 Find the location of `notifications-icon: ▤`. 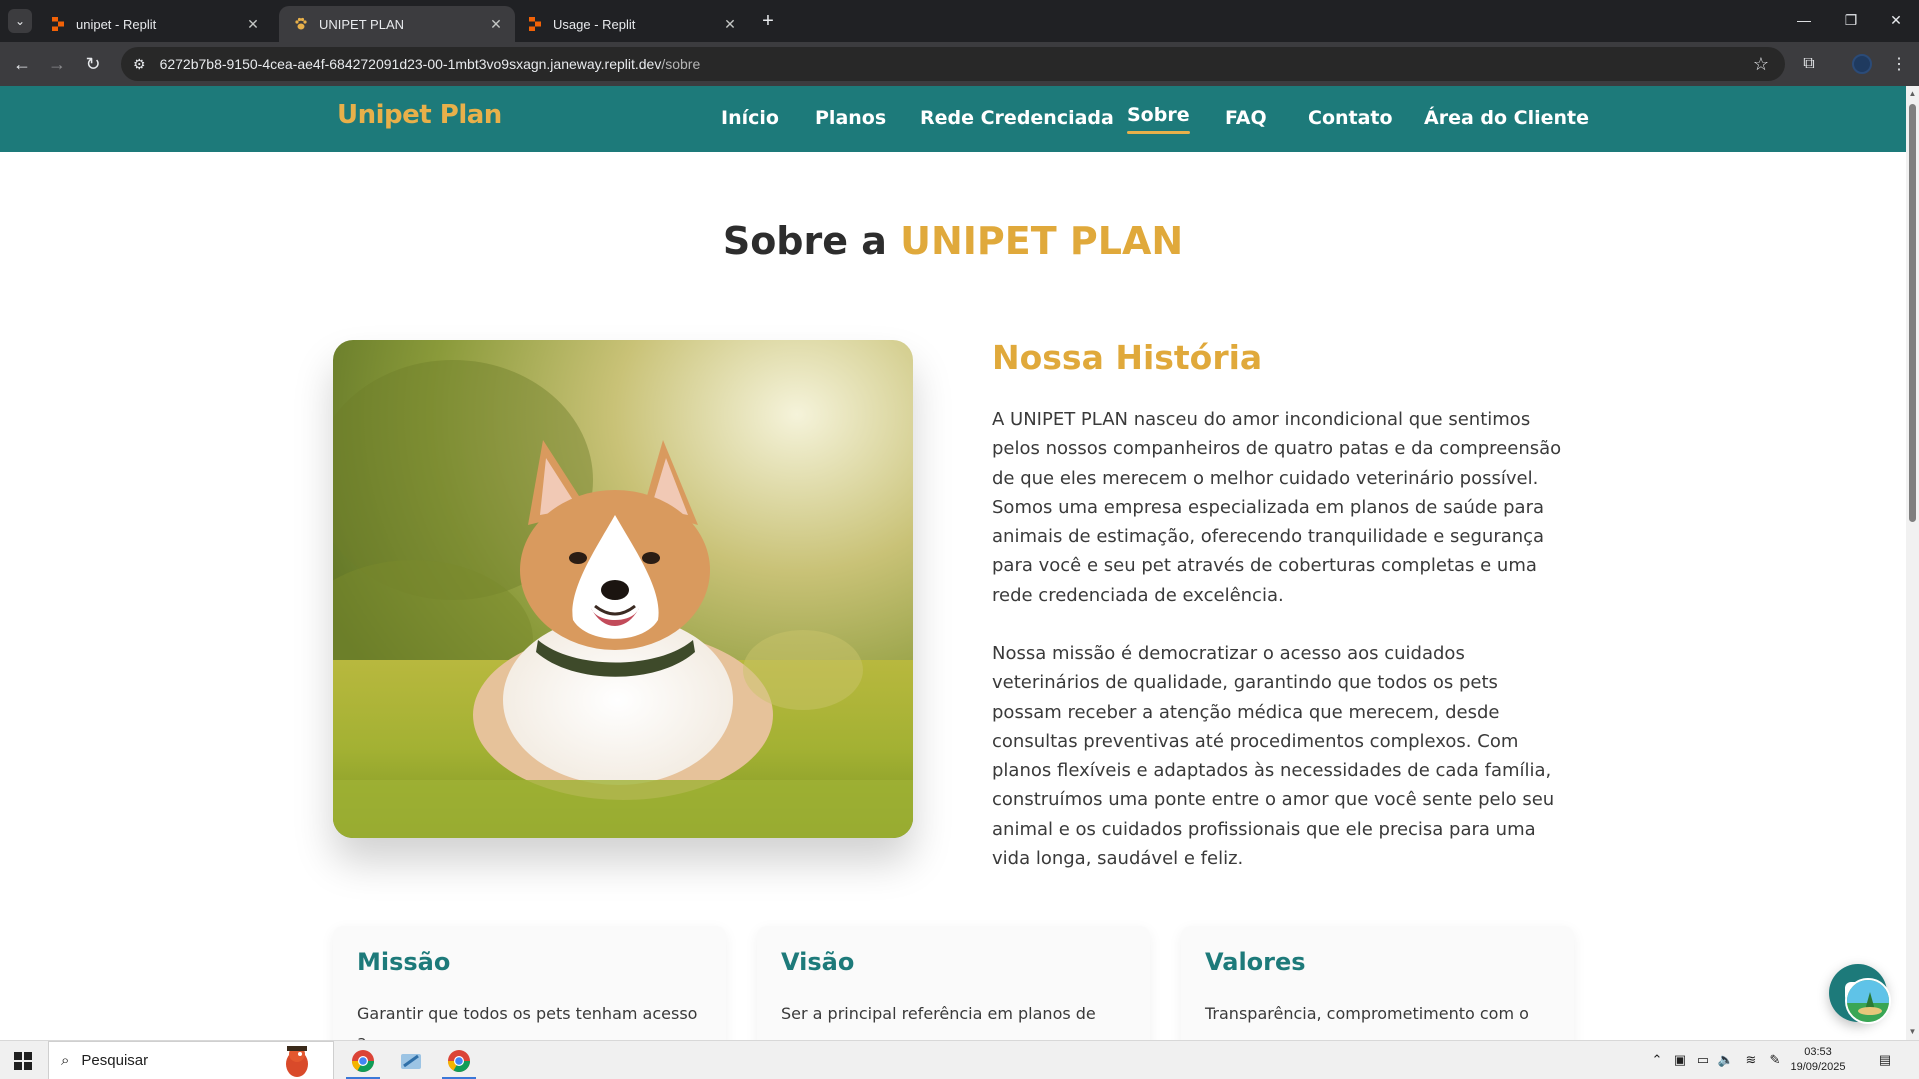

notifications-icon: ▤ is located at coordinates (1885, 1060).